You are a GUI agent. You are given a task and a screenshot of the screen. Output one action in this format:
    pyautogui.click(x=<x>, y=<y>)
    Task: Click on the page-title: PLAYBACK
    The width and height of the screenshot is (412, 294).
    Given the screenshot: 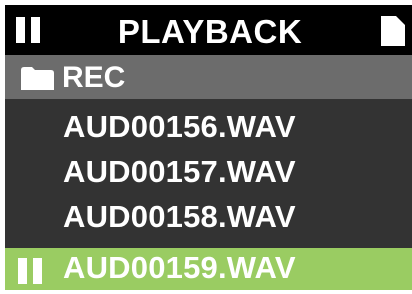 What is the action you would take?
    pyautogui.click(x=210, y=31)
    